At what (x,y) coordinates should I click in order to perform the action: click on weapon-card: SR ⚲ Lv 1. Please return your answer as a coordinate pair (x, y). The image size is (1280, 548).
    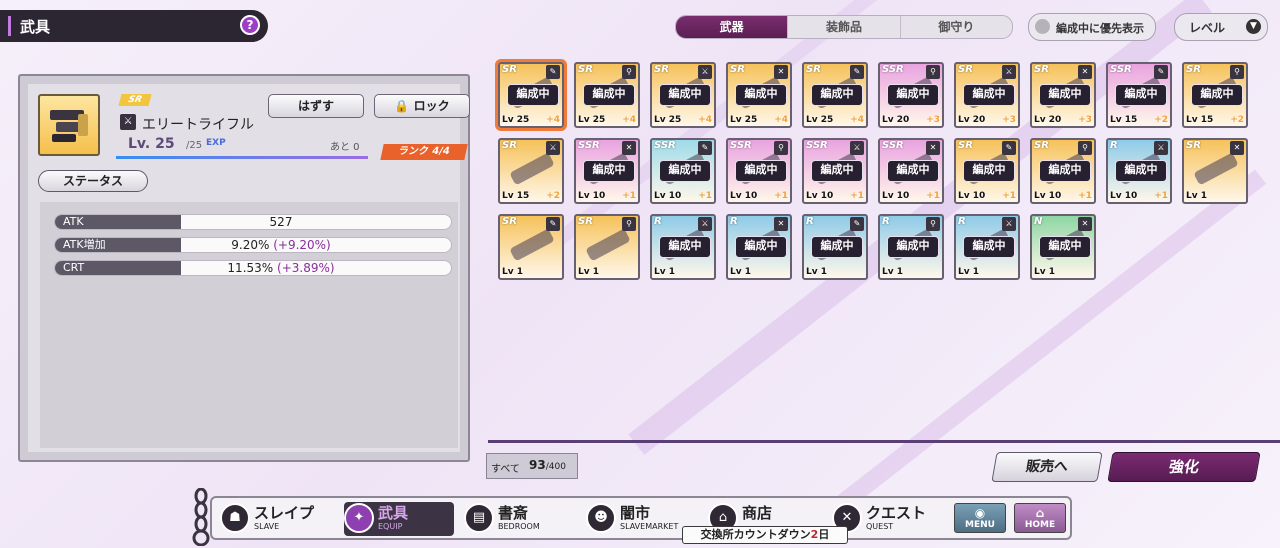
    Looking at the image, I should click on (607, 247).